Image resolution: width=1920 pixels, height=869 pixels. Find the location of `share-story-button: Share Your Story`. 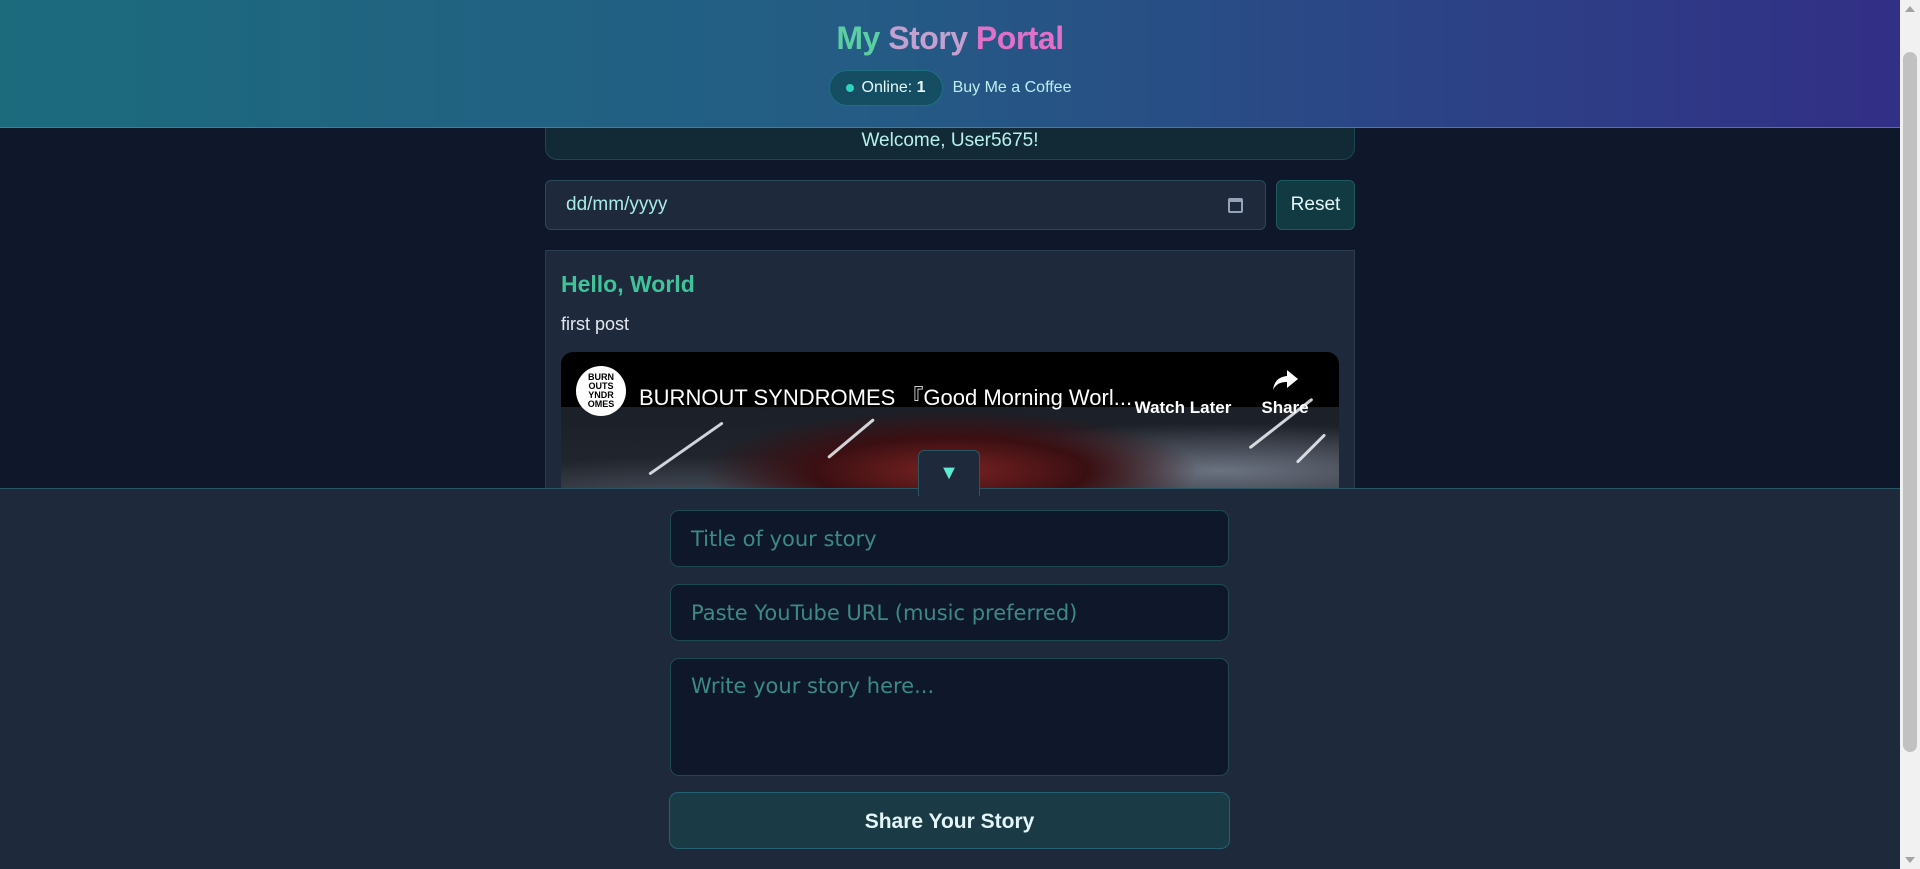

share-story-button: Share Your Story is located at coordinates (949, 820).